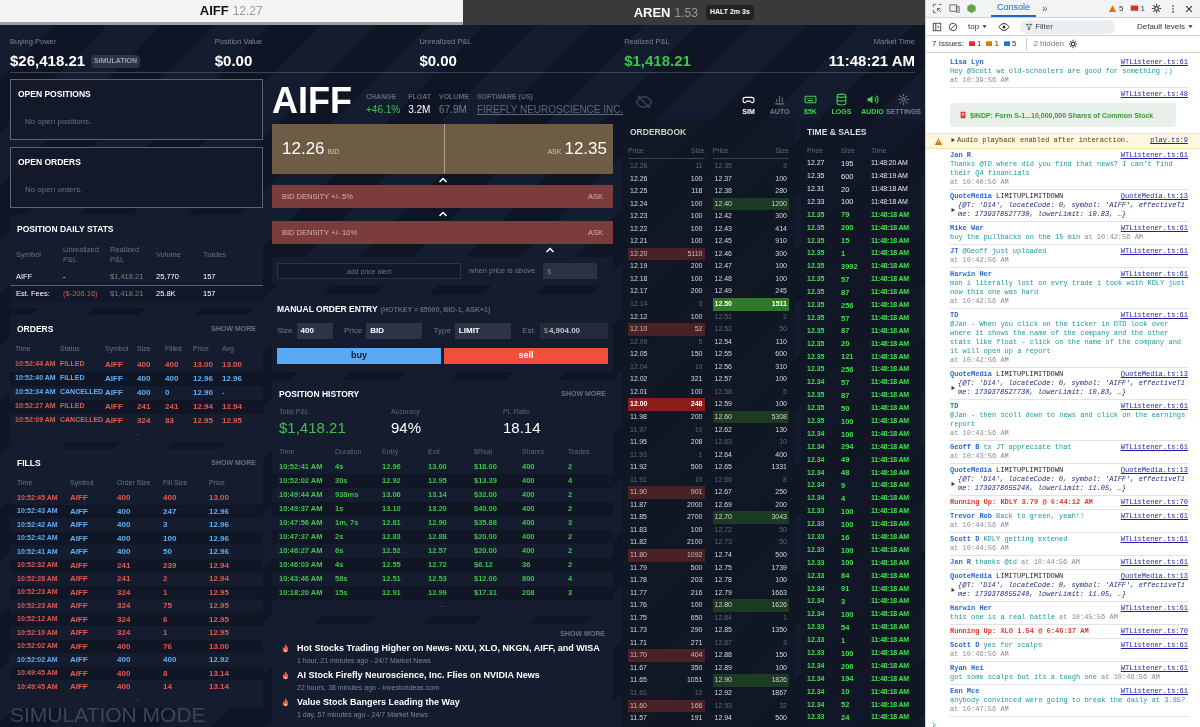 This screenshot has width=1200, height=727. What do you see at coordinates (54, 189) in the screenshot?
I see `empty-message: No open orders.` at bounding box center [54, 189].